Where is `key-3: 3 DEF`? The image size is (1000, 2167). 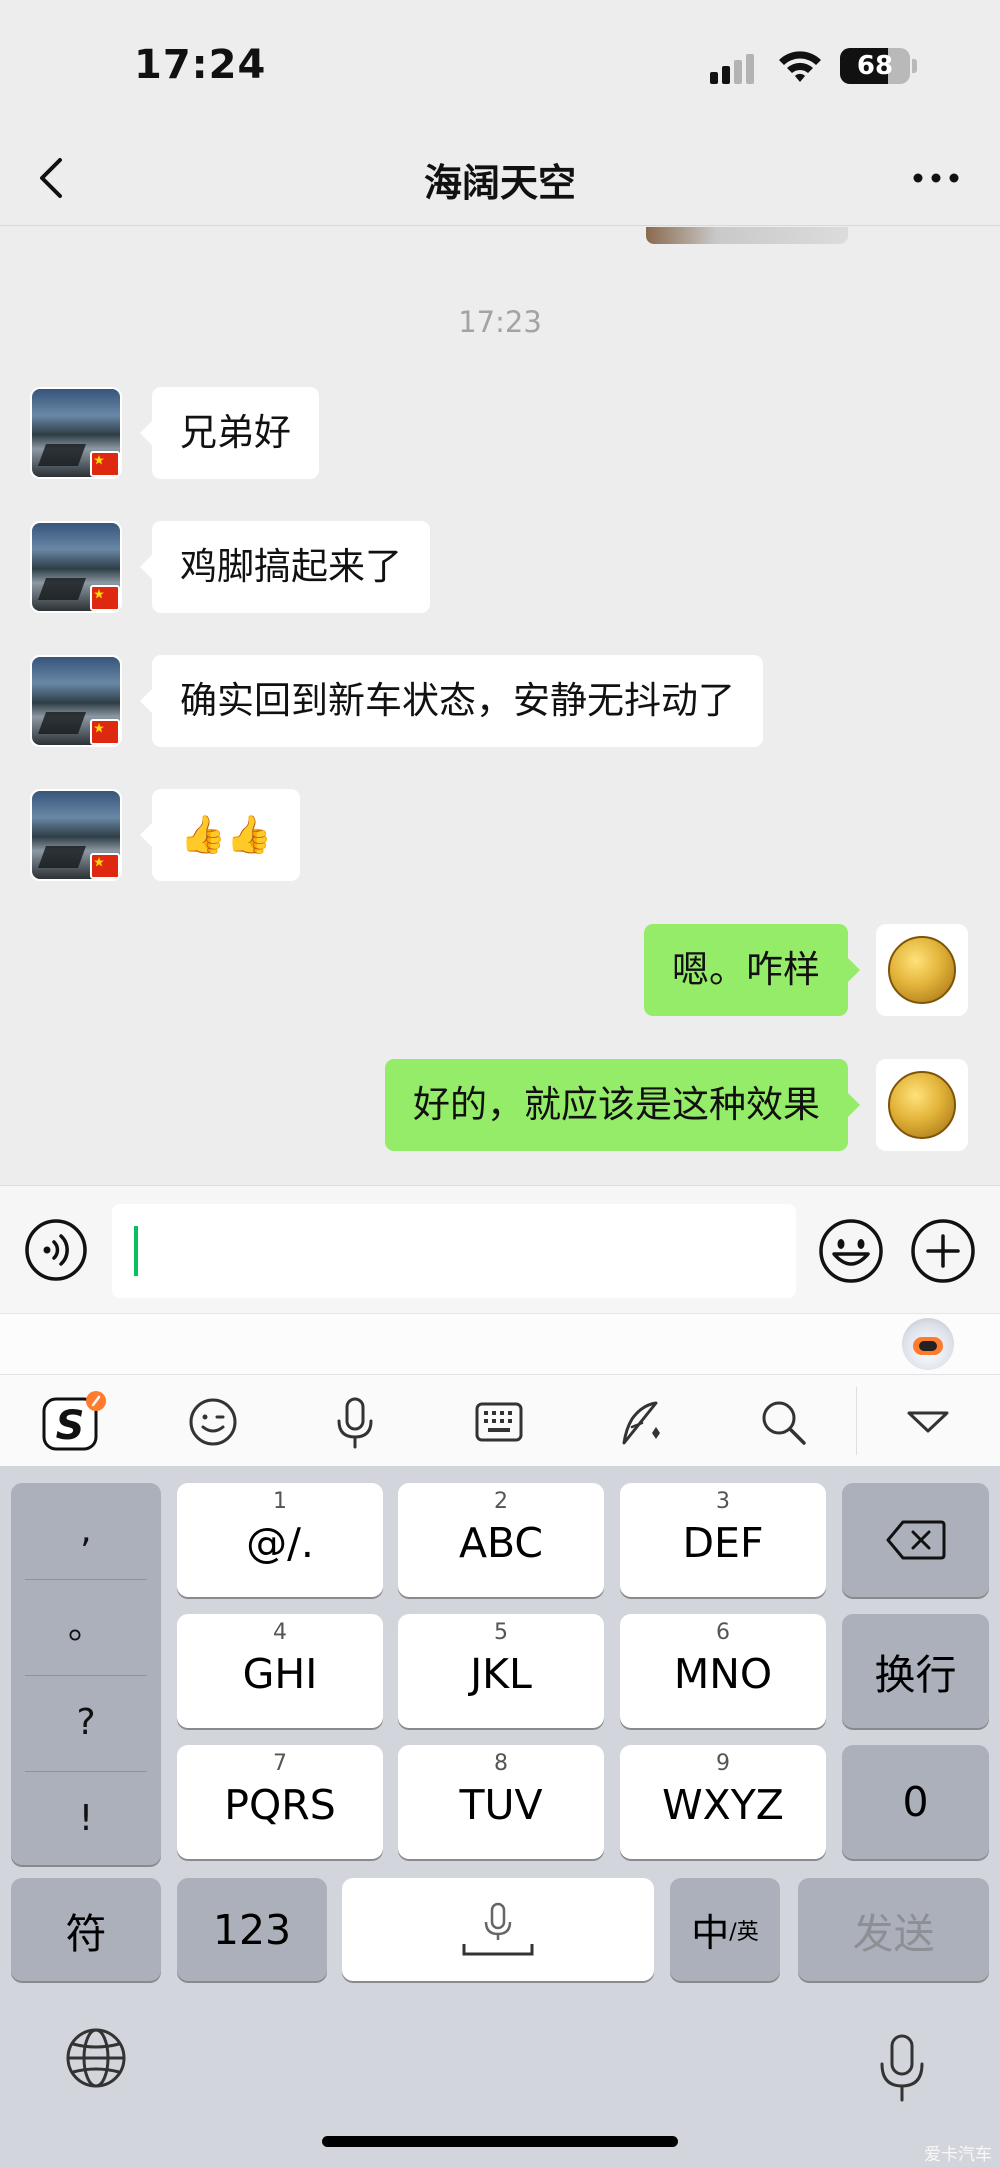 key-3: 3 DEF is located at coordinates (723, 1540).